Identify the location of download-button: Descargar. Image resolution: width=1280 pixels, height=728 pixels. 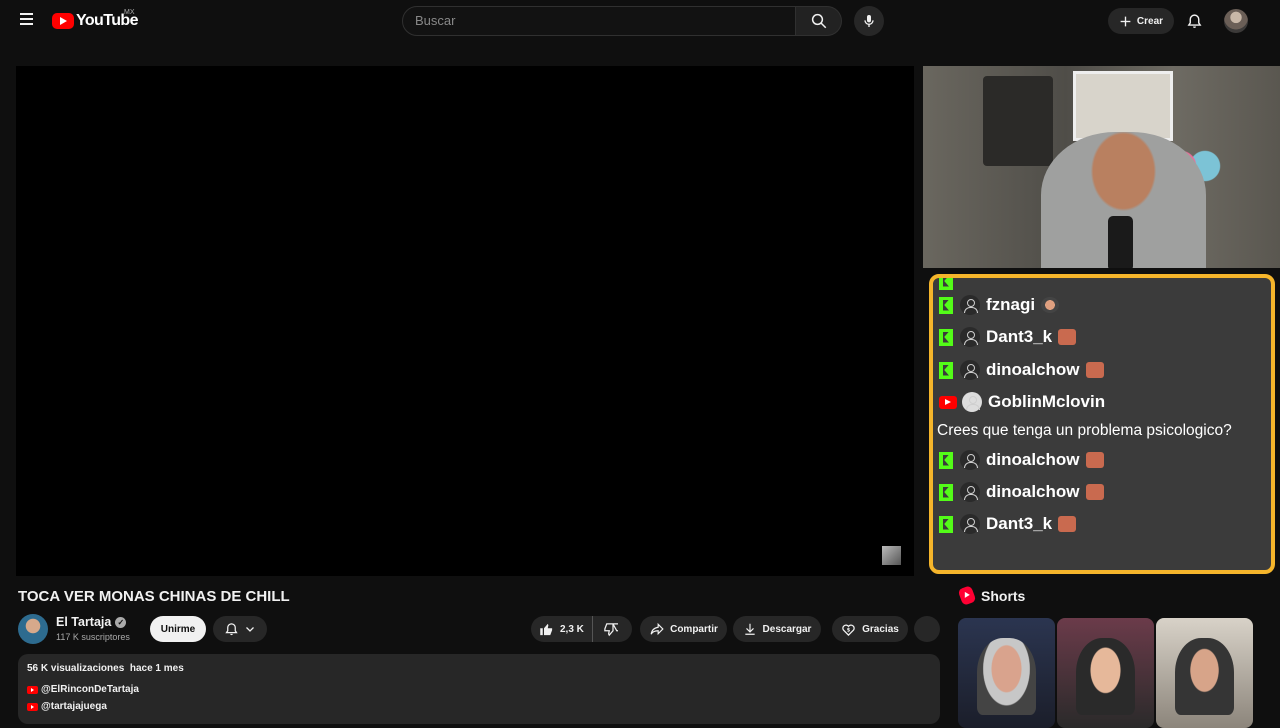
(777, 629).